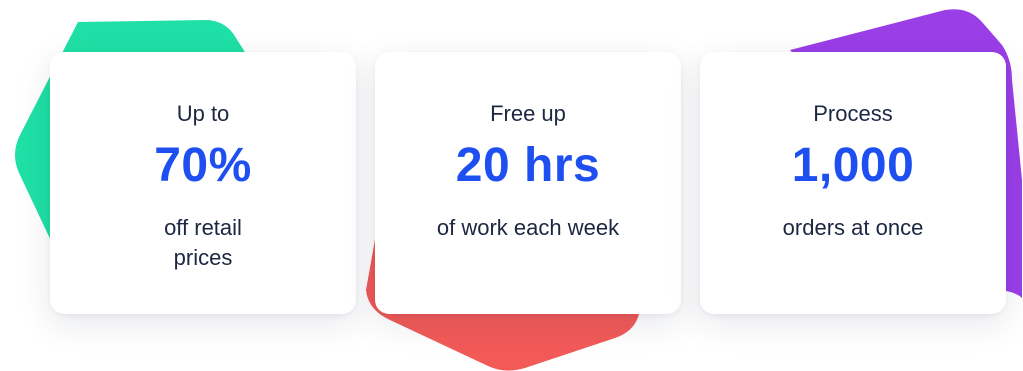  What do you see at coordinates (528, 165) in the screenshot?
I see `stat-value: 20 hrs` at bounding box center [528, 165].